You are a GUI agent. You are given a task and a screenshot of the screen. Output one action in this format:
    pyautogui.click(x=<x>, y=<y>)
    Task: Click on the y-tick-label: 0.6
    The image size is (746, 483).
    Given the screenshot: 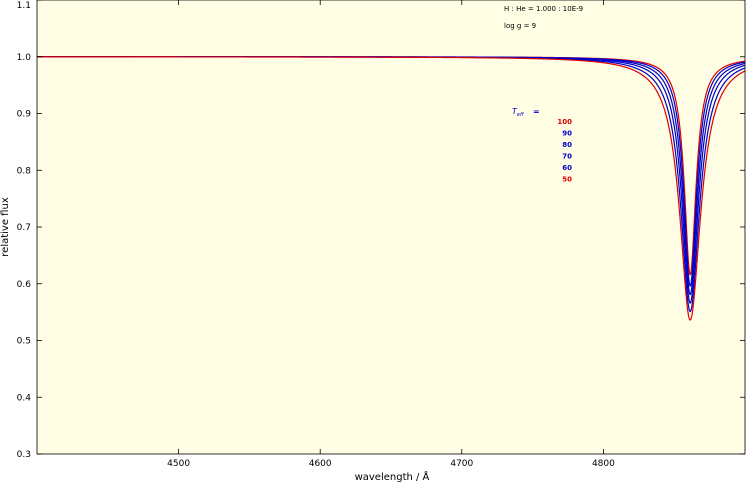 What is the action you would take?
    pyautogui.click(x=24, y=285)
    